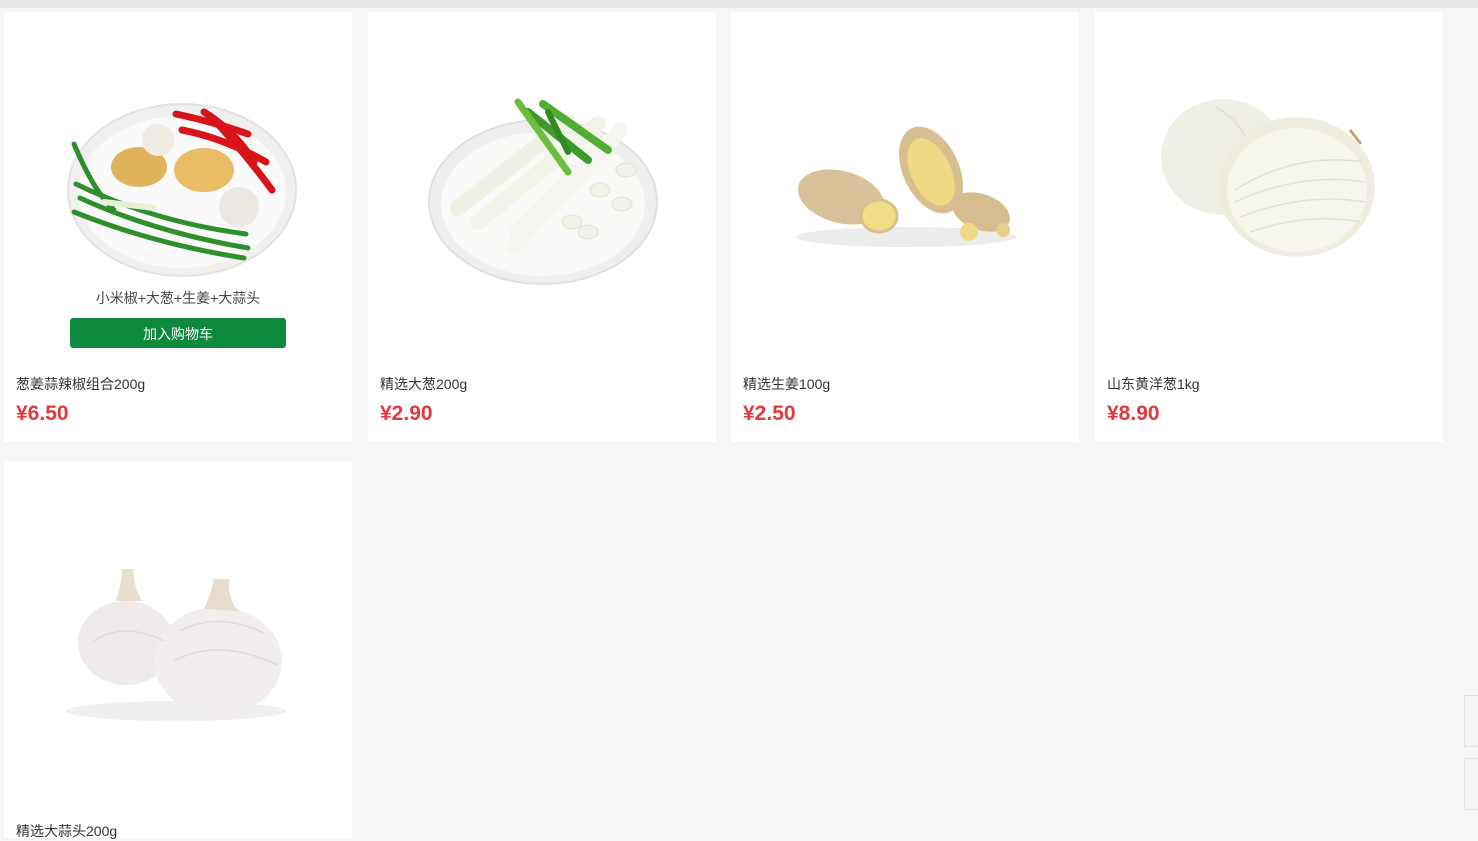 The image size is (1478, 841). Describe the element at coordinates (178, 298) in the screenshot. I see `product-subtitle: 小米椒+大葱+生姜+大蒜头` at that location.